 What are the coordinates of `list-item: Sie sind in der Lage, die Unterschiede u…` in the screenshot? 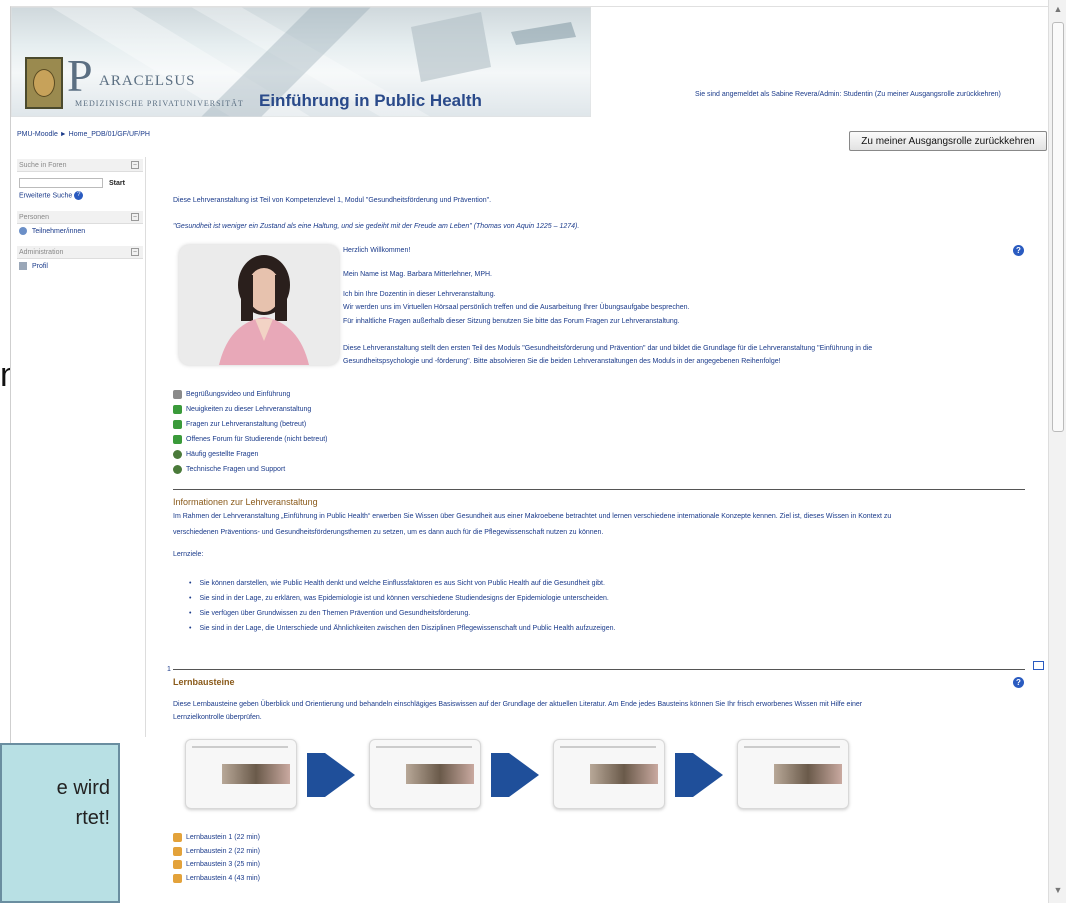 It's located at (402, 632).